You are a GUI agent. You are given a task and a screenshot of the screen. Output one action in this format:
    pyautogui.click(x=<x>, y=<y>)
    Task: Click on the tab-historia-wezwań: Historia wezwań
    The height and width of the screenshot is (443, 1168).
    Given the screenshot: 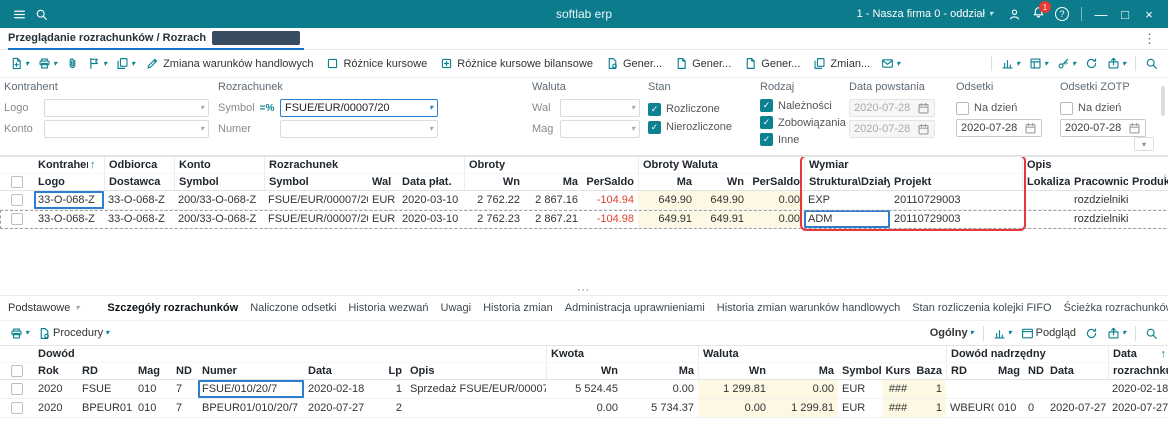 What is the action you would take?
    pyautogui.click(x=388, y=308)
    